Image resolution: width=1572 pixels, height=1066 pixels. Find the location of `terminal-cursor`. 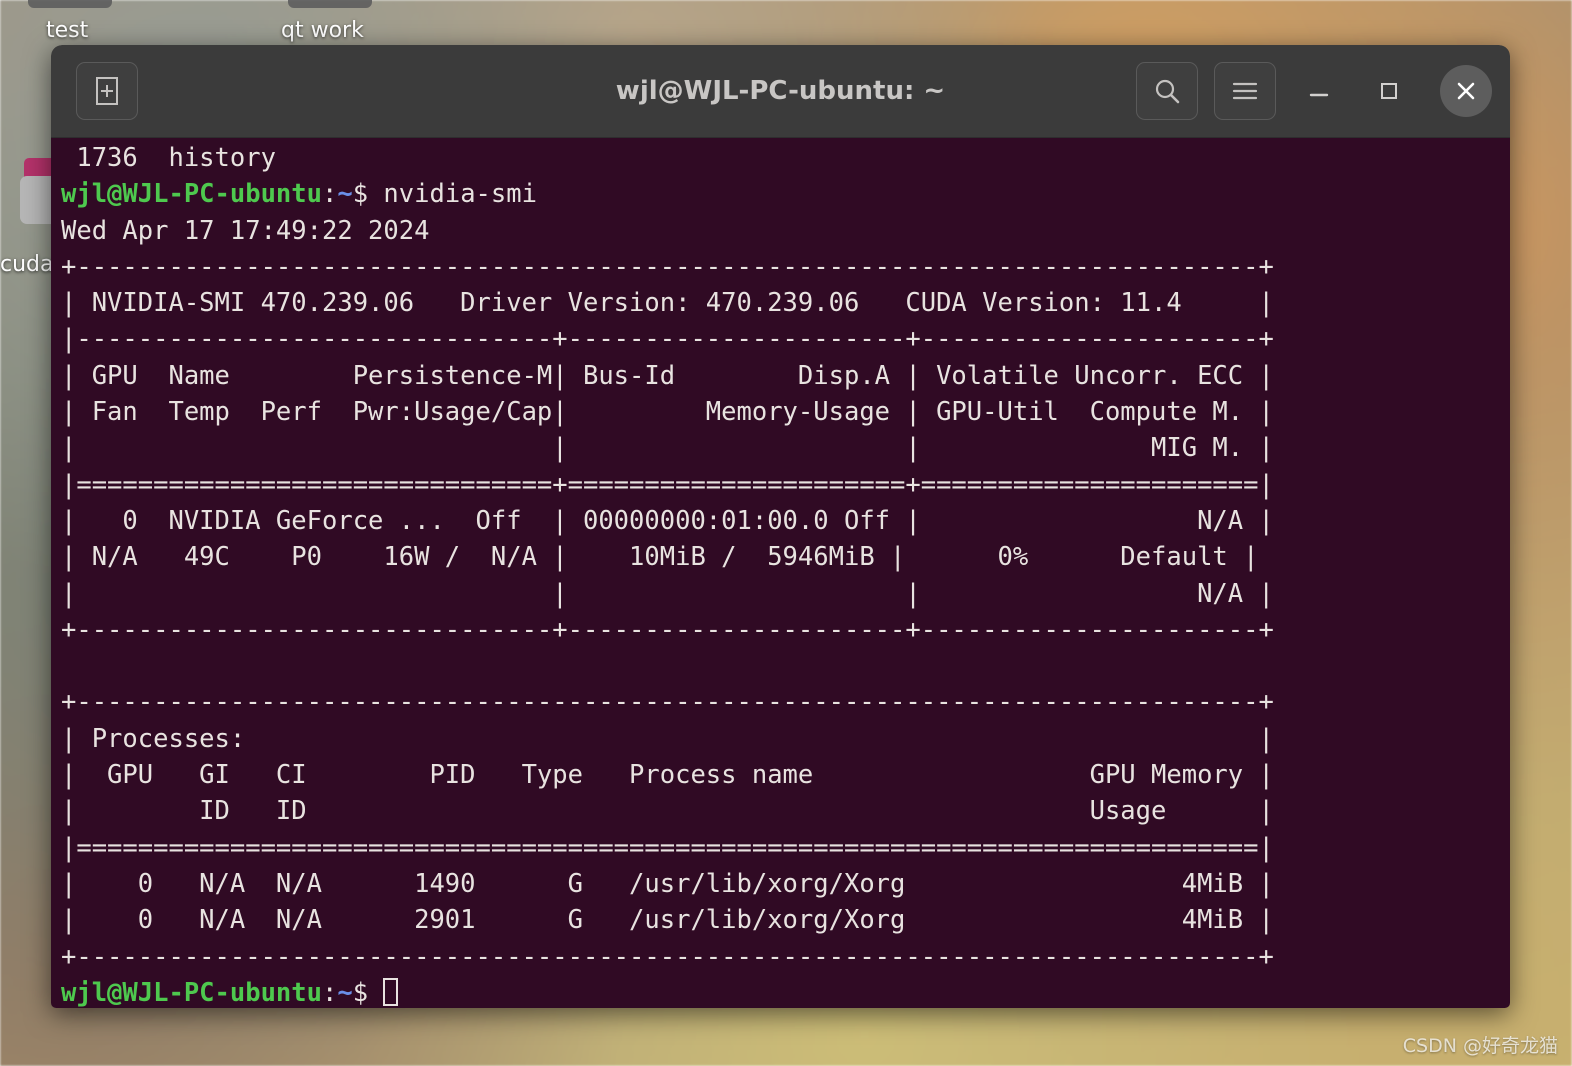

terminal-cursor is located at coordinates (391, 991).